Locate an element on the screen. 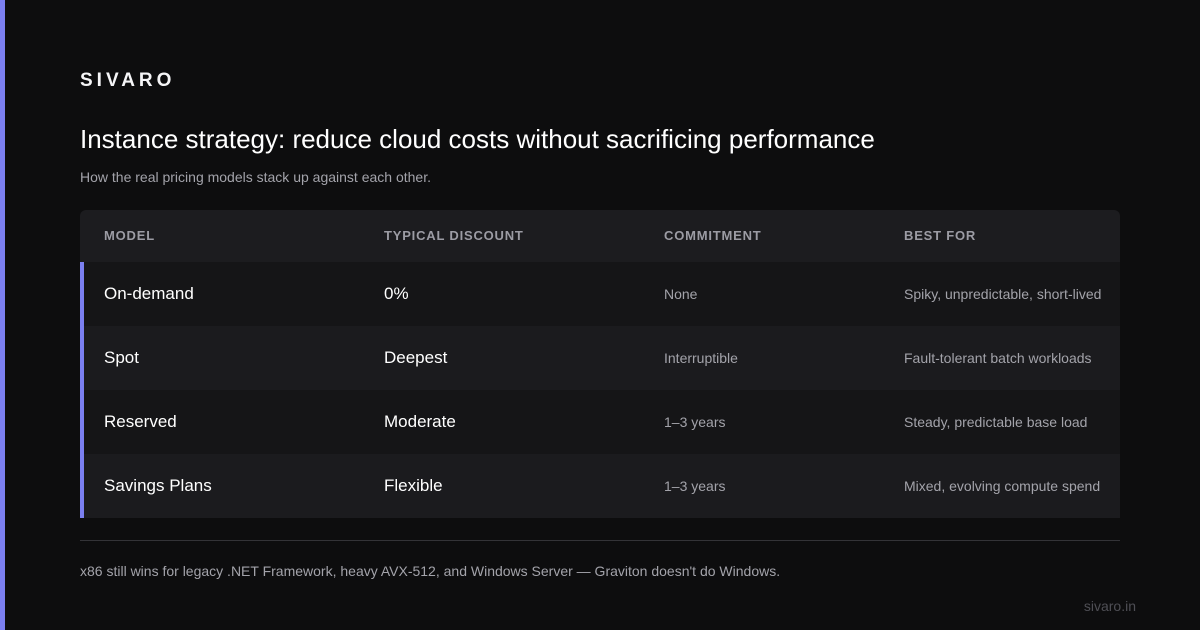  cell-model: On-demand is located at coordinates (149, 293).